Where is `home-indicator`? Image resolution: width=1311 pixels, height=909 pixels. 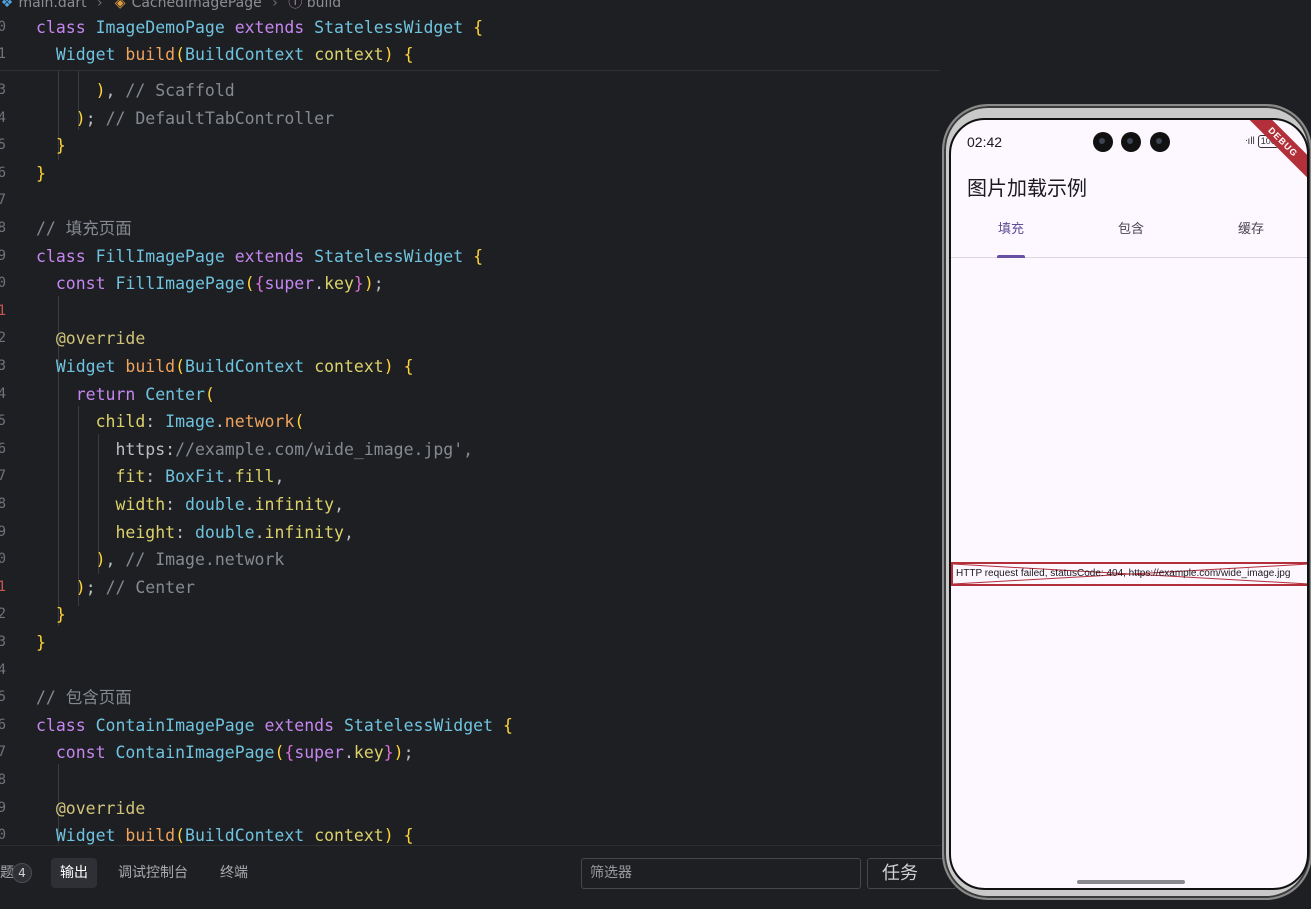
home-indicator is located at coordinates (1131, 882).